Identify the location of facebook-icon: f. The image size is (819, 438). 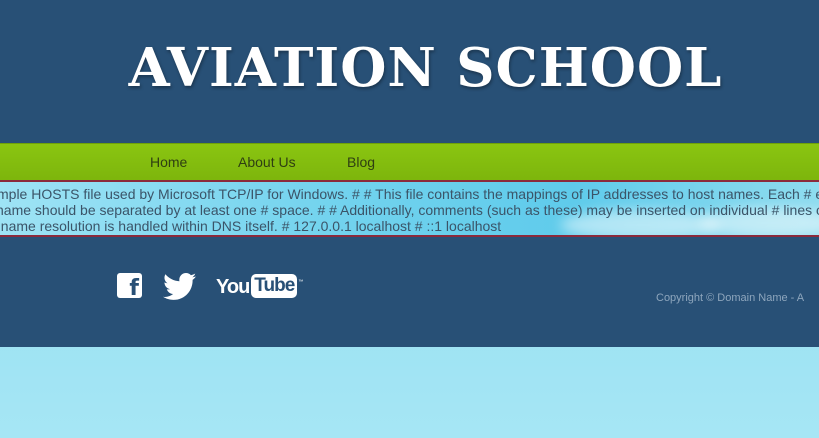
(129, 287).